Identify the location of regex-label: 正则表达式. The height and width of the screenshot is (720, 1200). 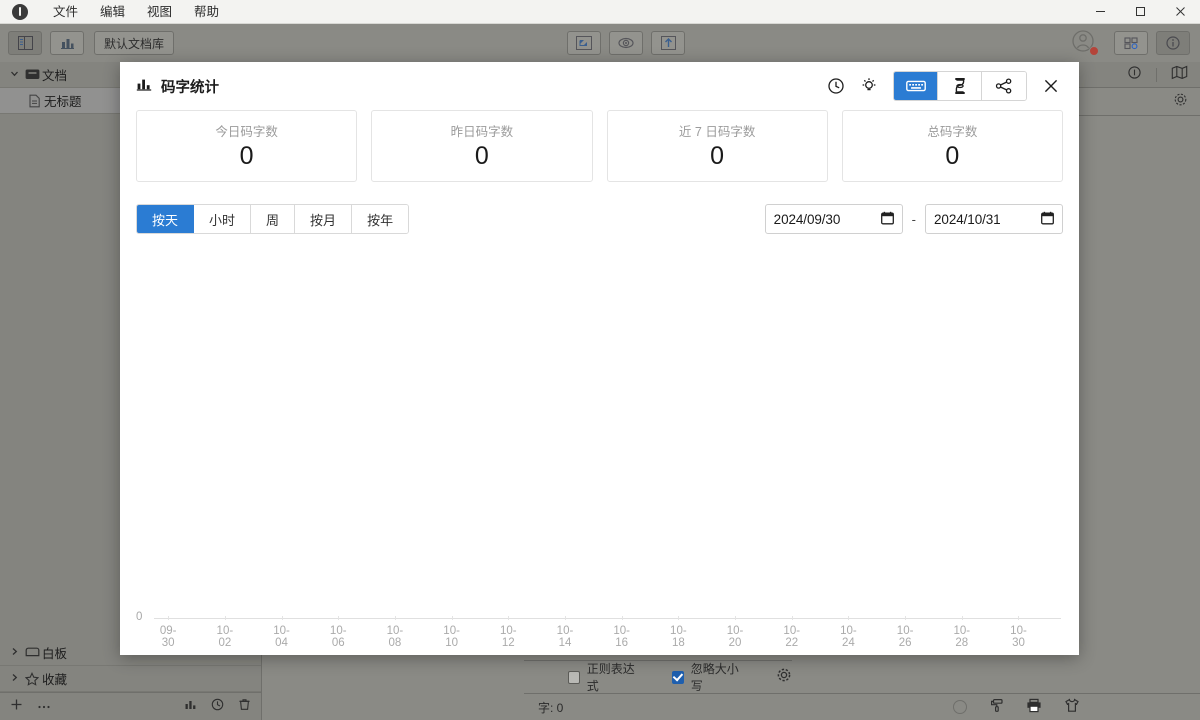
(610, 677).